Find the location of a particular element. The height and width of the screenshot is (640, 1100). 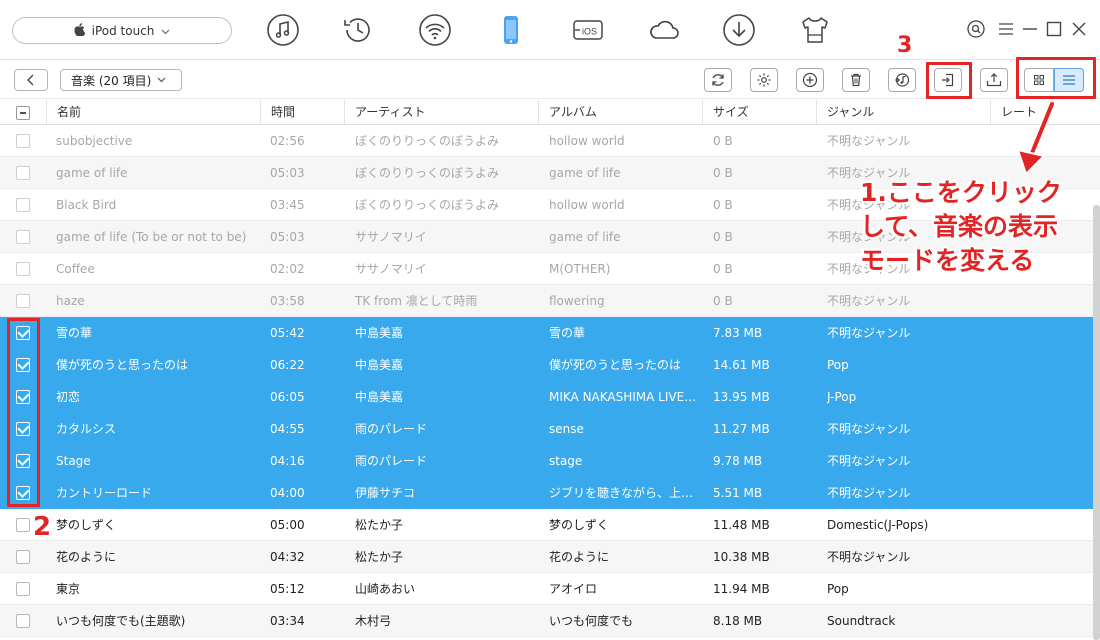

table-row: 雪の華 05:42 中島美嘉 雪の華 7.83 MB 不明なジャンル is located at coordinates (550, 333).